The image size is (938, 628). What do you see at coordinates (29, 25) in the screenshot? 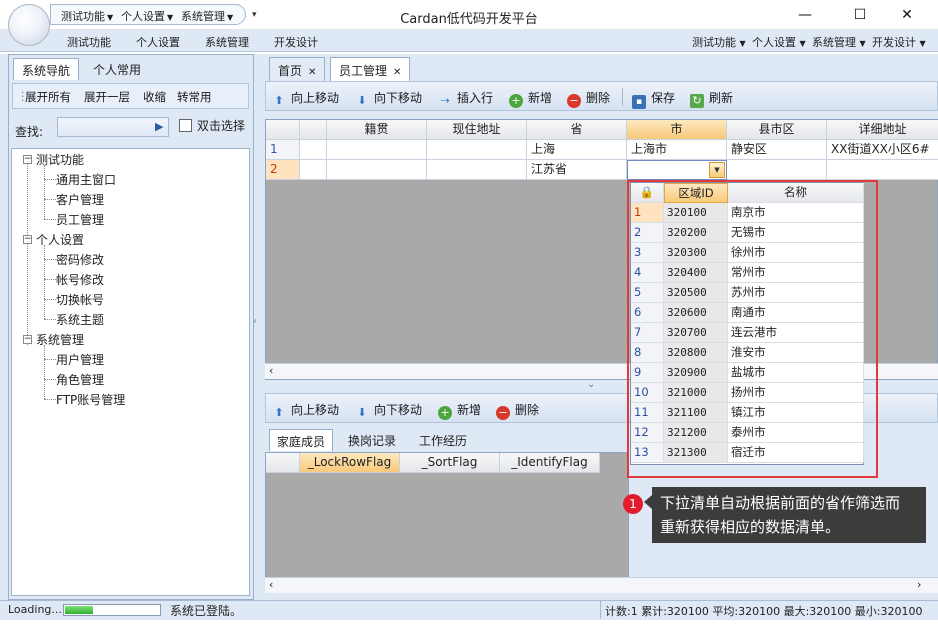
I see `app-menu-button` at bounding box center [29, 25].